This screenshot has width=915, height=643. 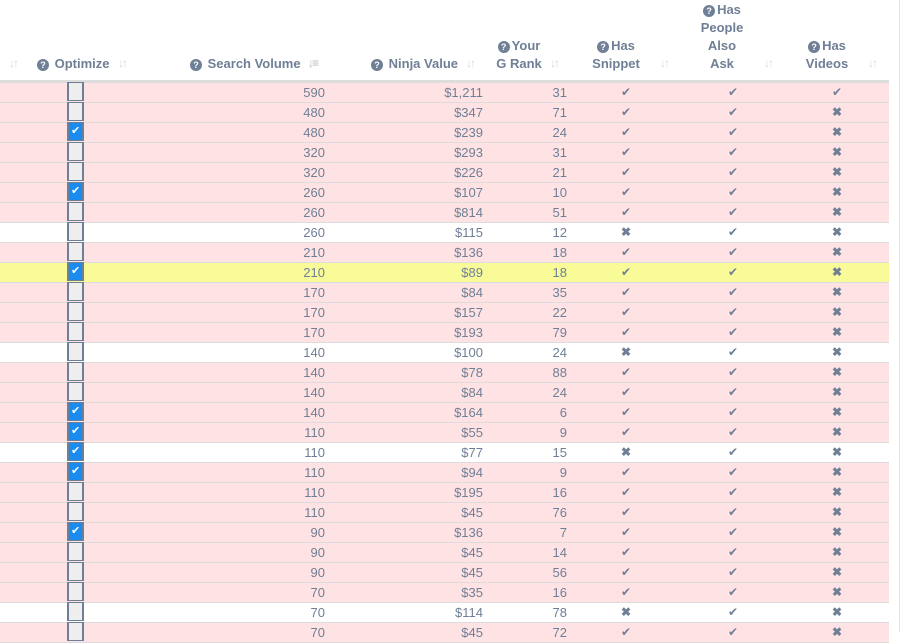 I want to click on g-rank-cell: 31, so click(x=559, y=152).